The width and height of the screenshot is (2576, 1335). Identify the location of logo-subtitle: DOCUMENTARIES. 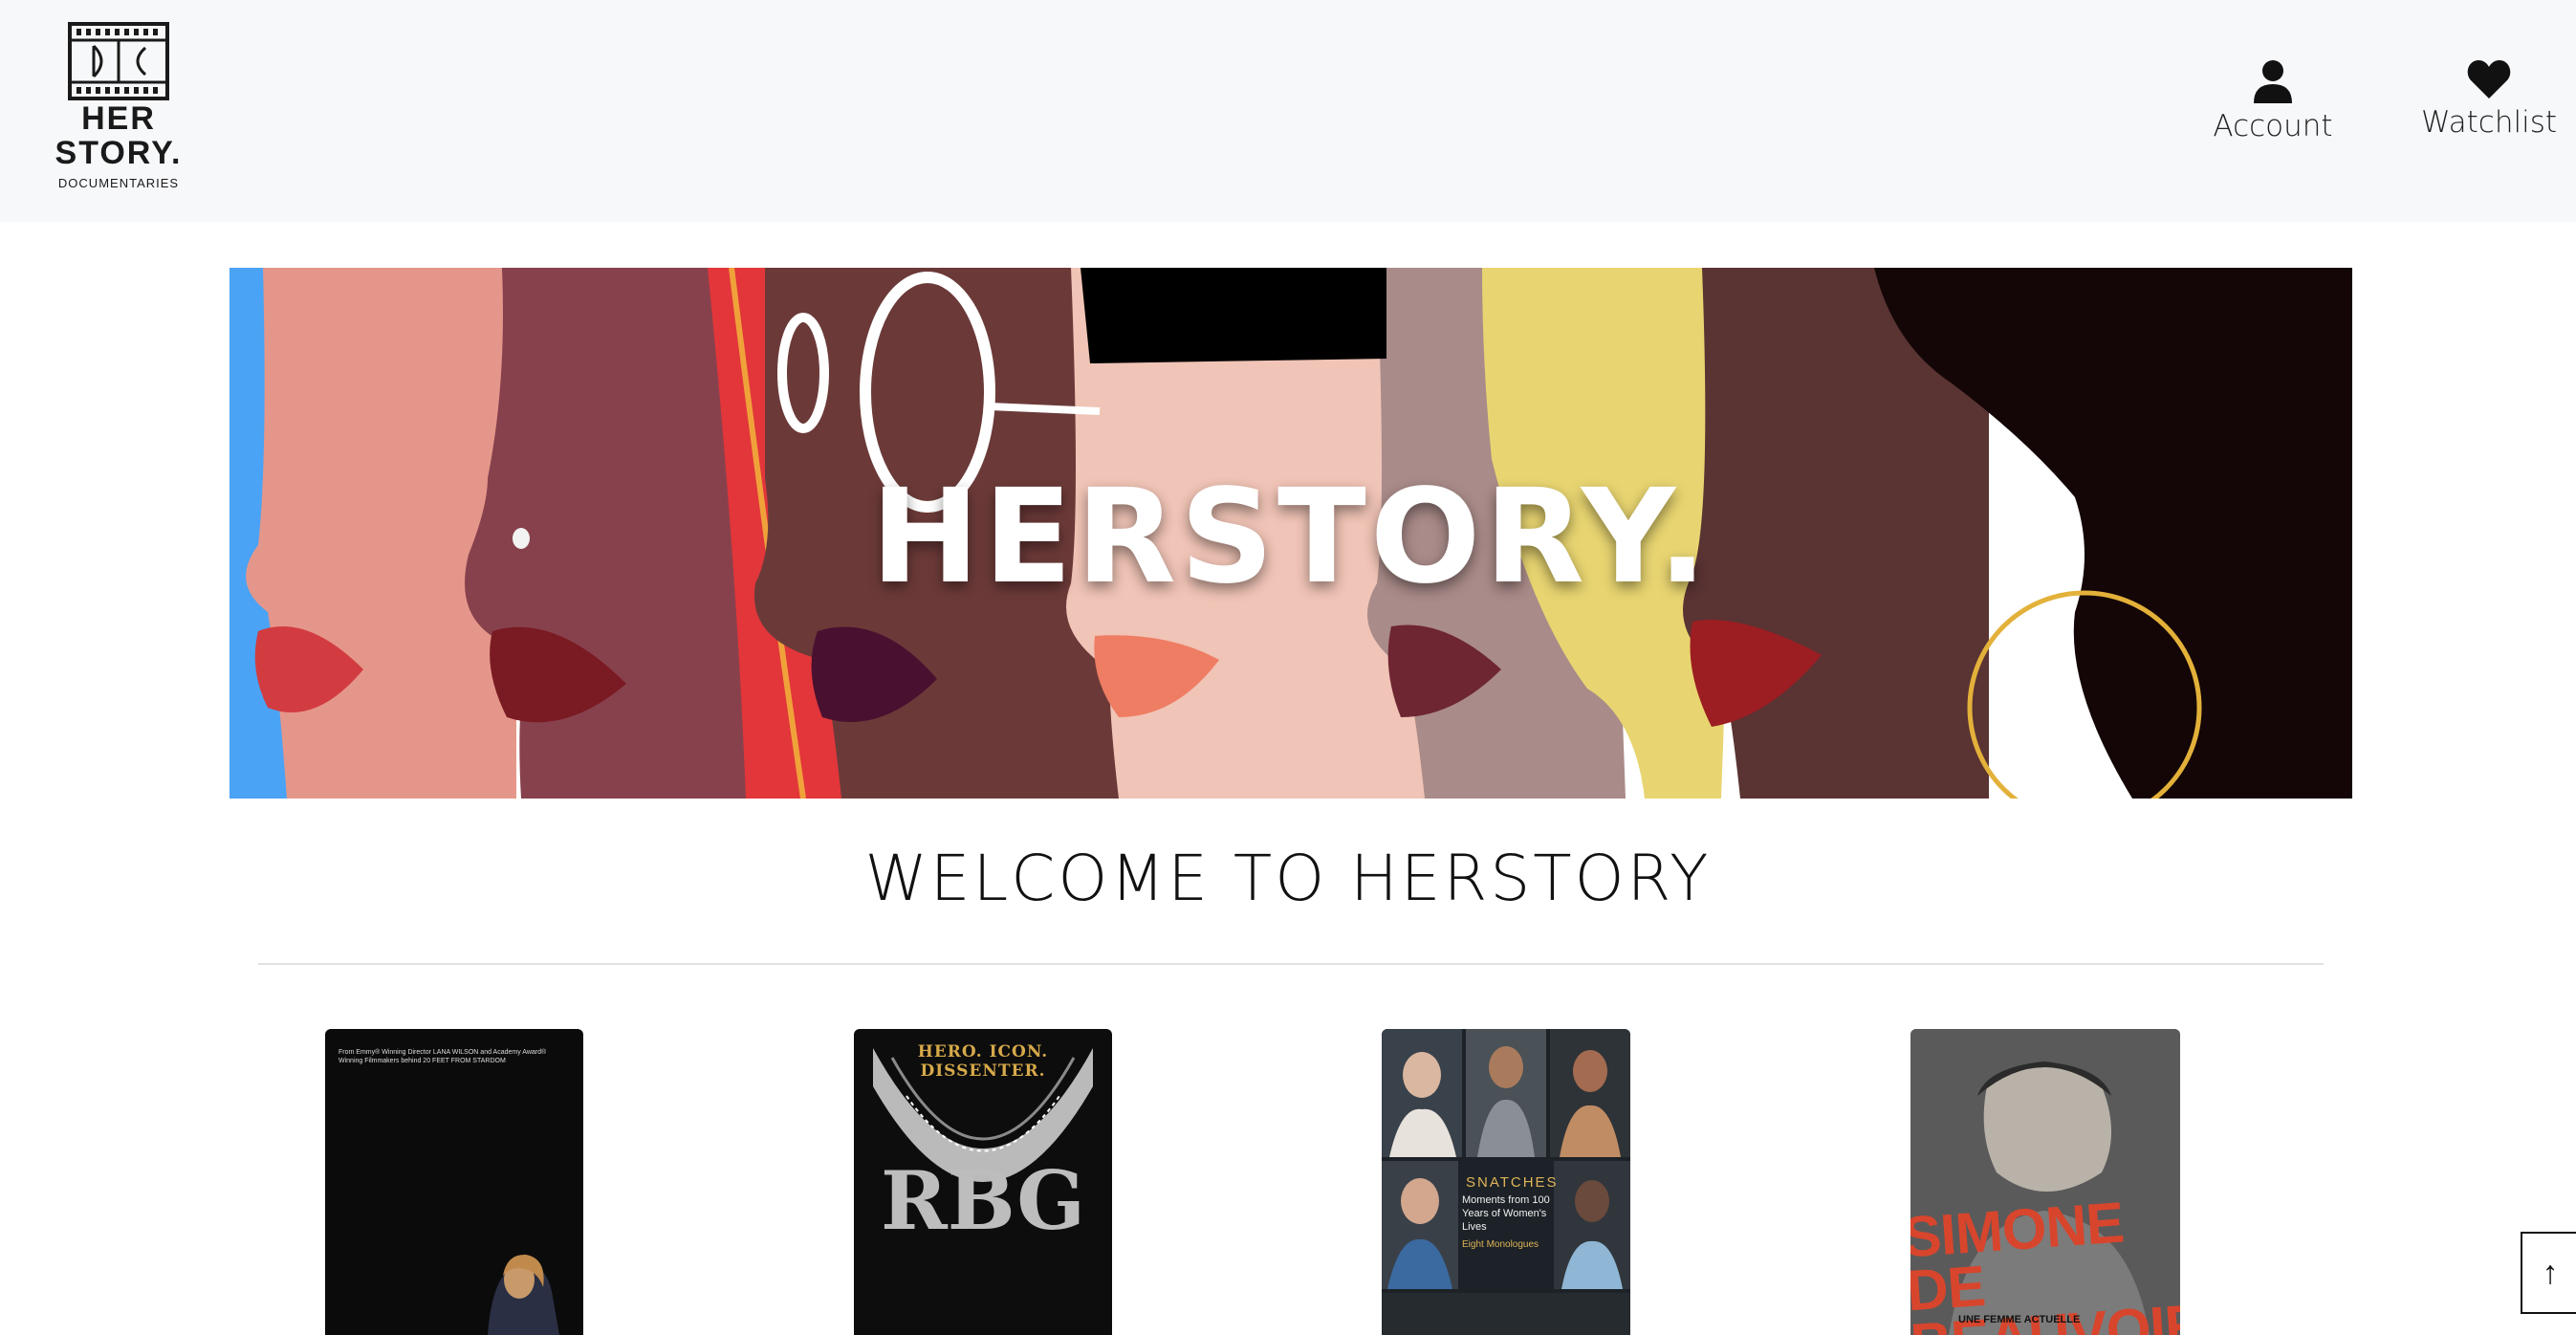
(118, 183).